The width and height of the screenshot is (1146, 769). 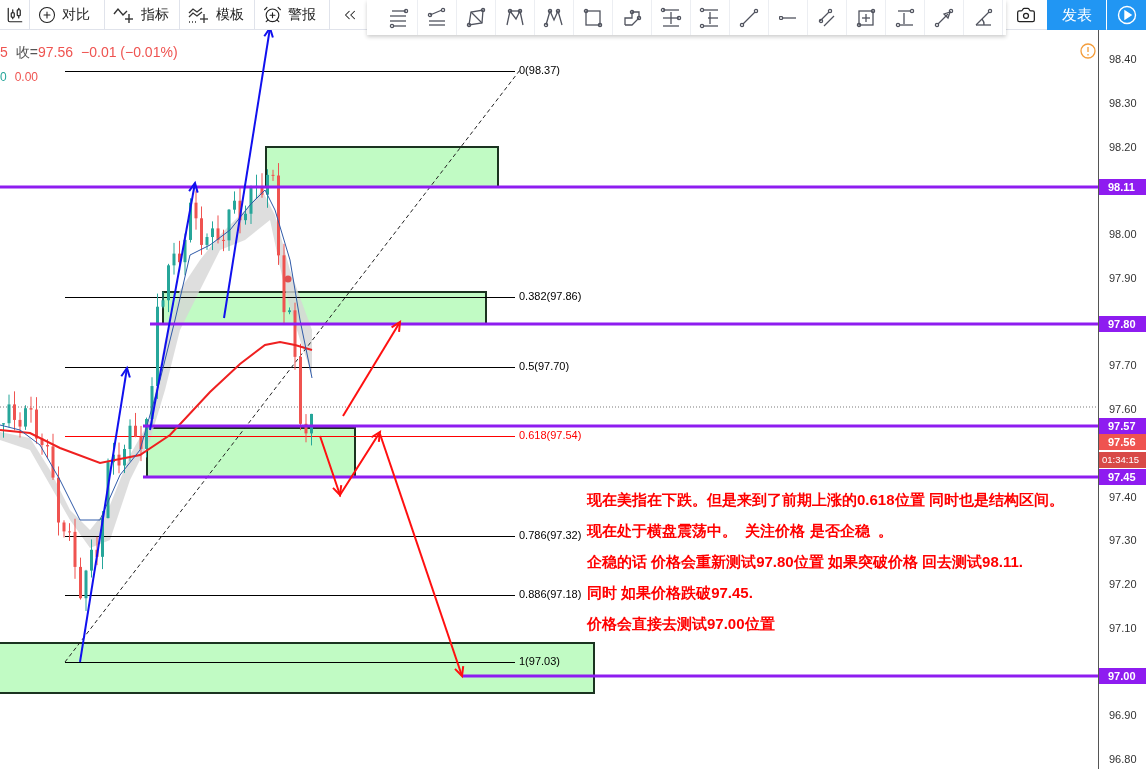 I want to click on range-icon, so click(x=671, y=17).